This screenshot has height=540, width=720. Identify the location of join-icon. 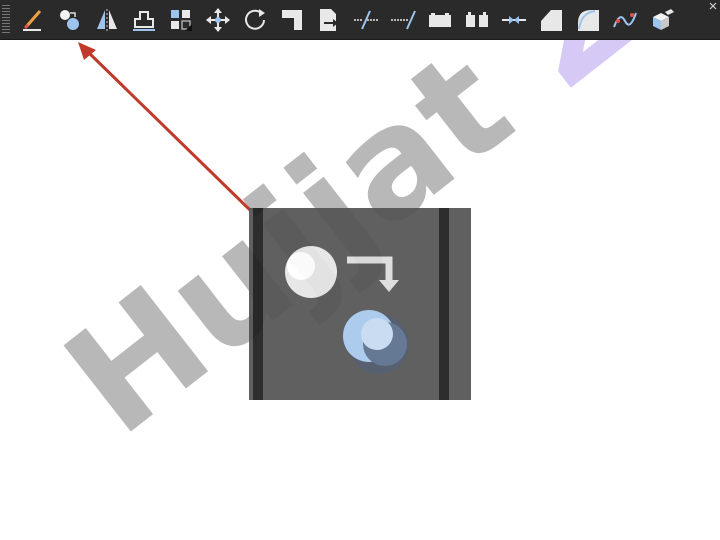
(514, 19).